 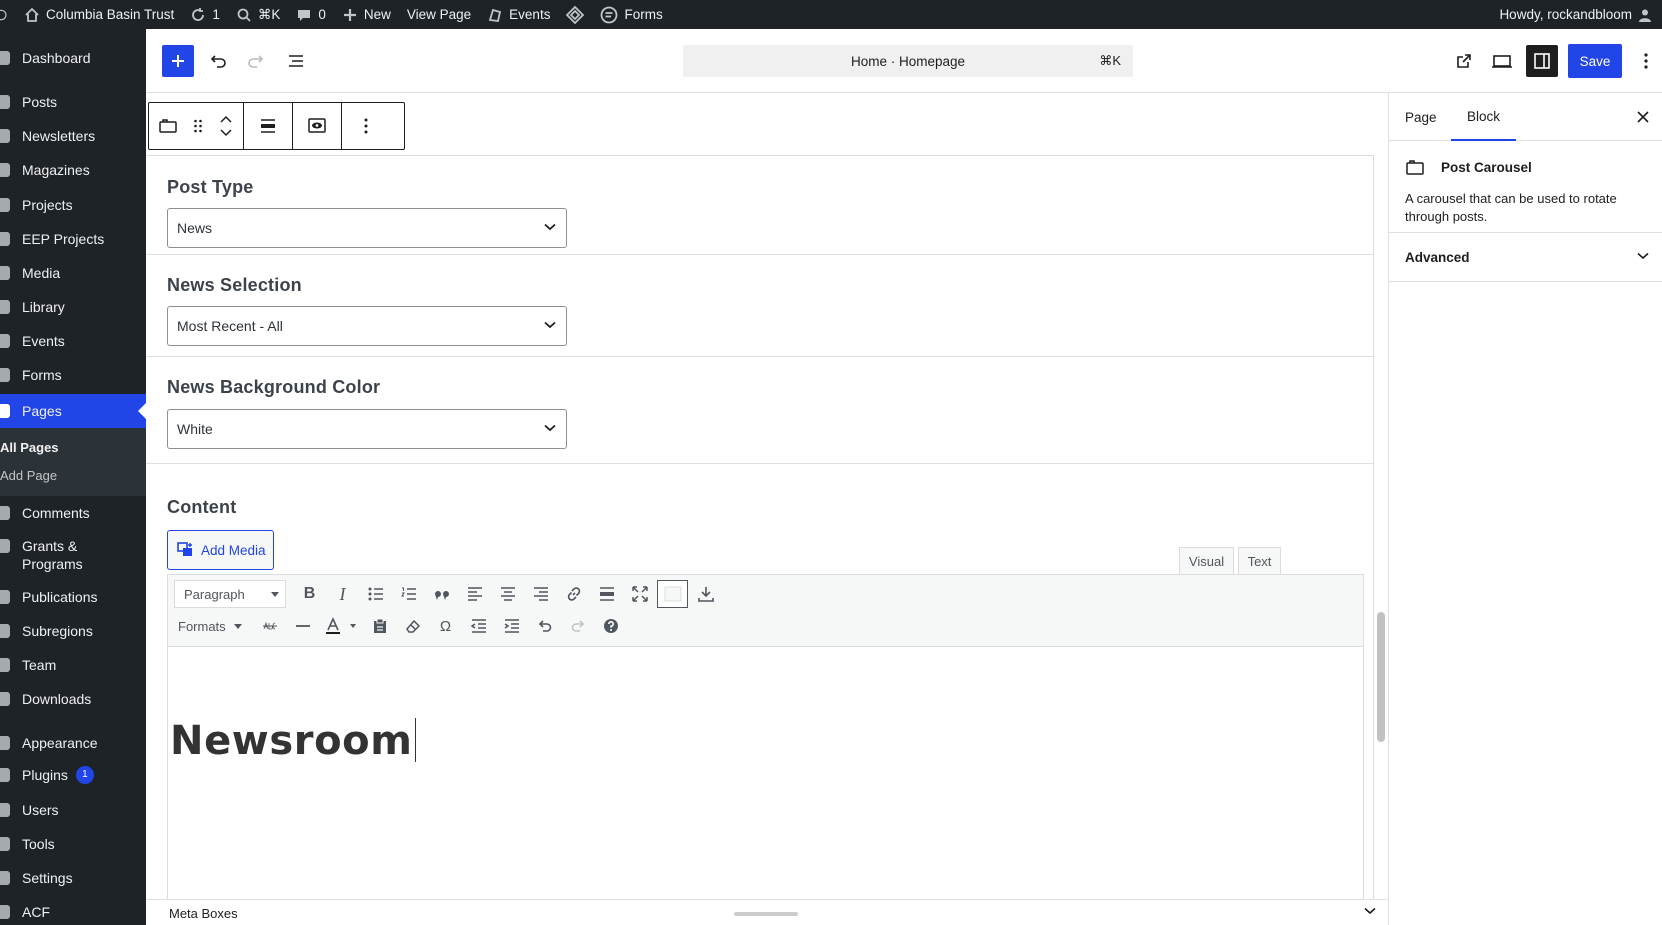 What do you see at coordinates (210, 187) in the screenshot?
I see `field-label: Post Type` at bounding box center [210, 187].